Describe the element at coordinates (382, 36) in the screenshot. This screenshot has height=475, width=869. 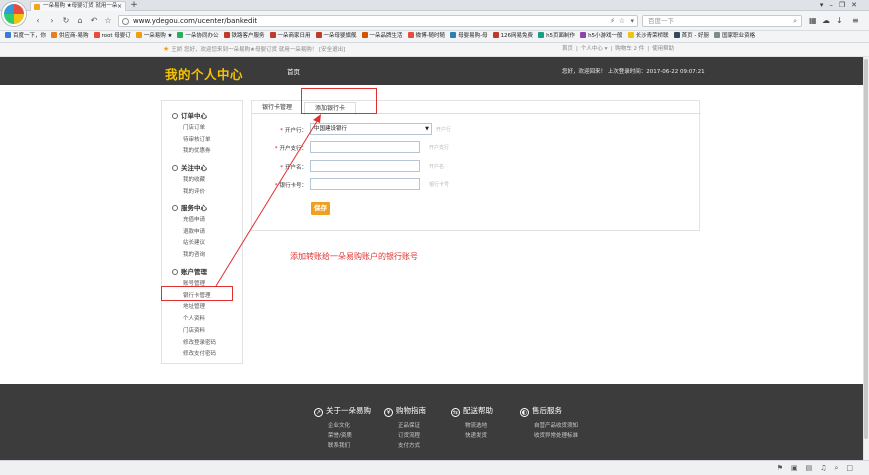
I see `bookmark-item: 一朵品牌生活` at that location.